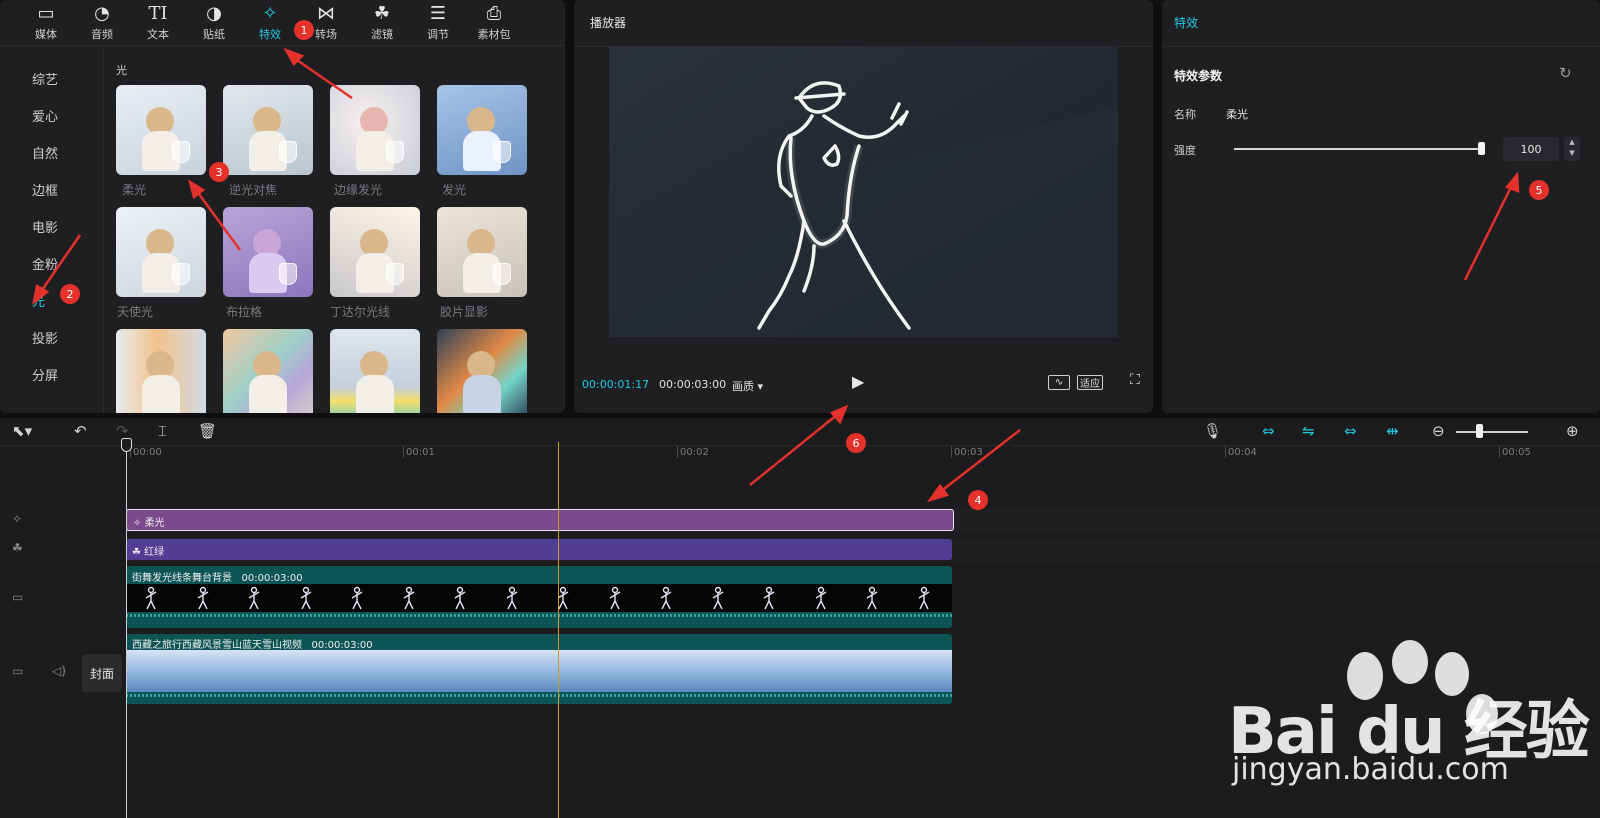 The width and height of the screenshot is (1600, 818). Describe the element at coordinates (38, 300) in the screenshot. I see `category-item-light: 光` at that location.